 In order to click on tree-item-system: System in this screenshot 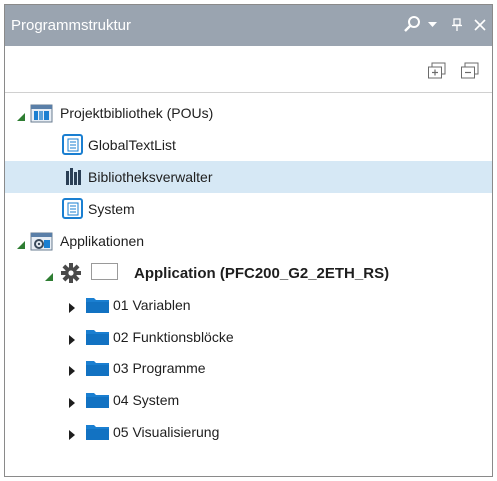, I will do `click(248, 209)`.